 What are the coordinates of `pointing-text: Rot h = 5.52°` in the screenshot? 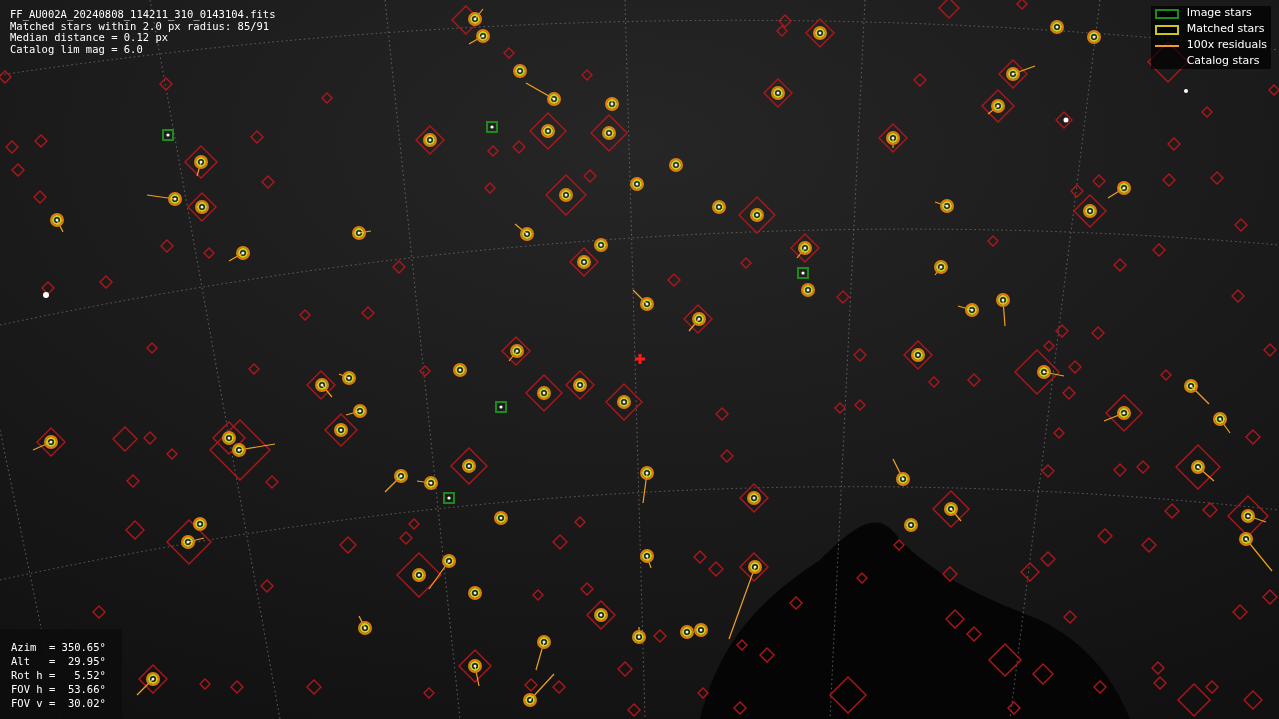 It's located at (59, 675).